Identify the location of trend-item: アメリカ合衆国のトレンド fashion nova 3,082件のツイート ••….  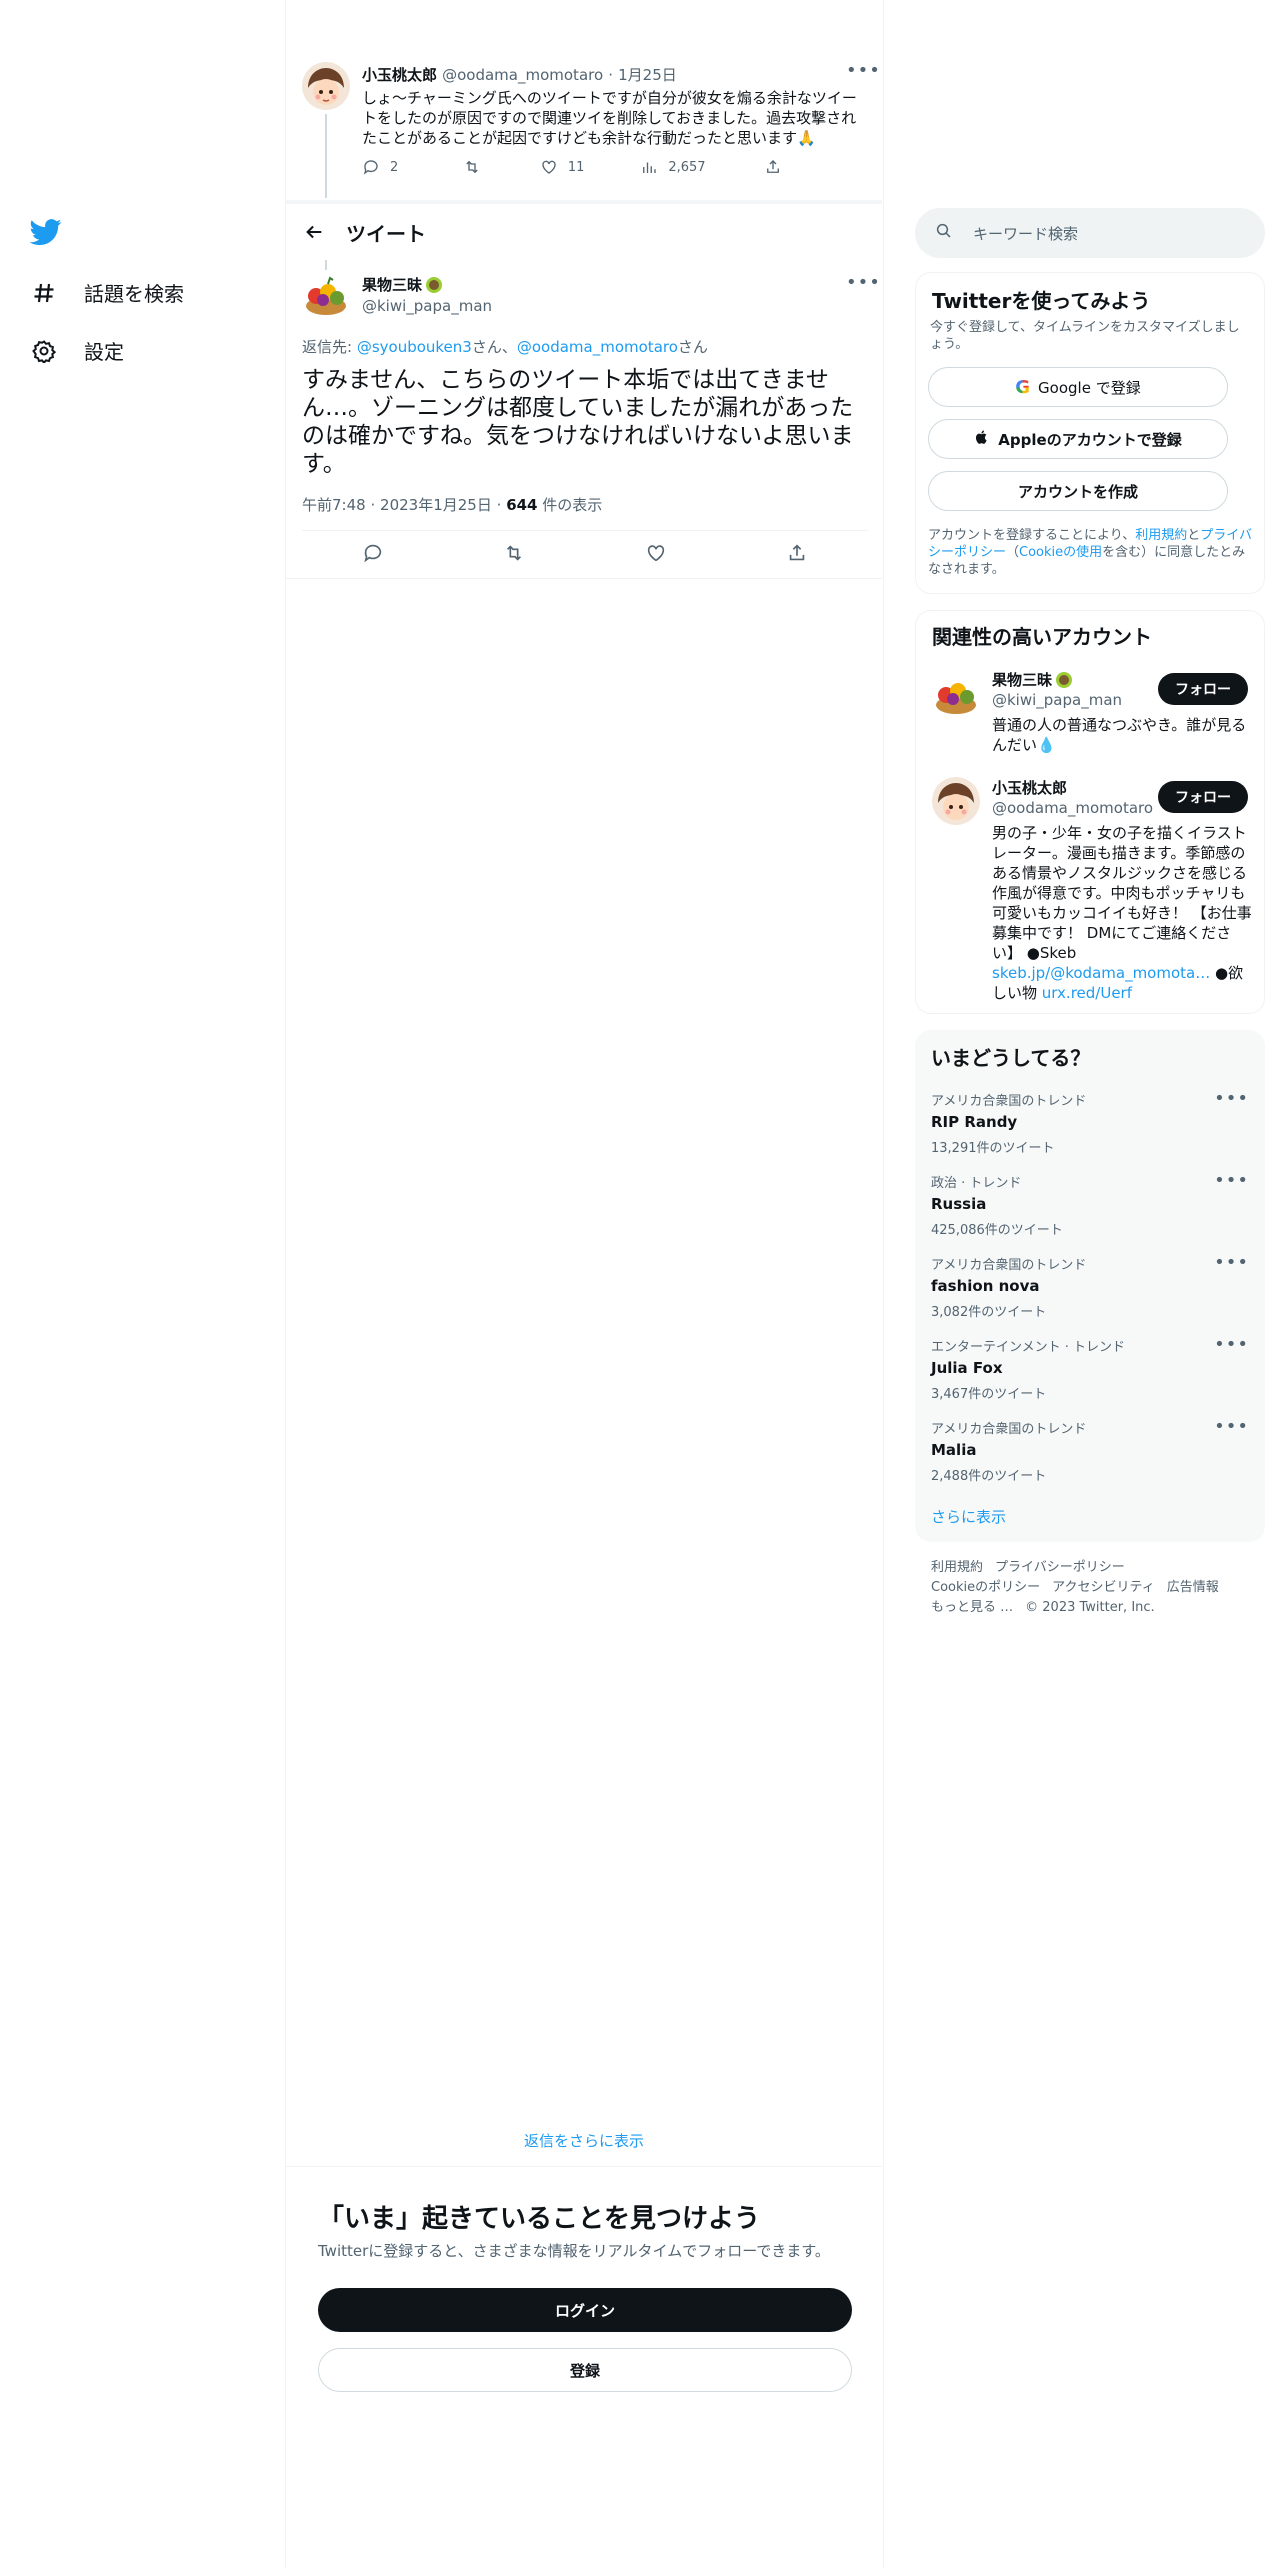
(1090, 1286).